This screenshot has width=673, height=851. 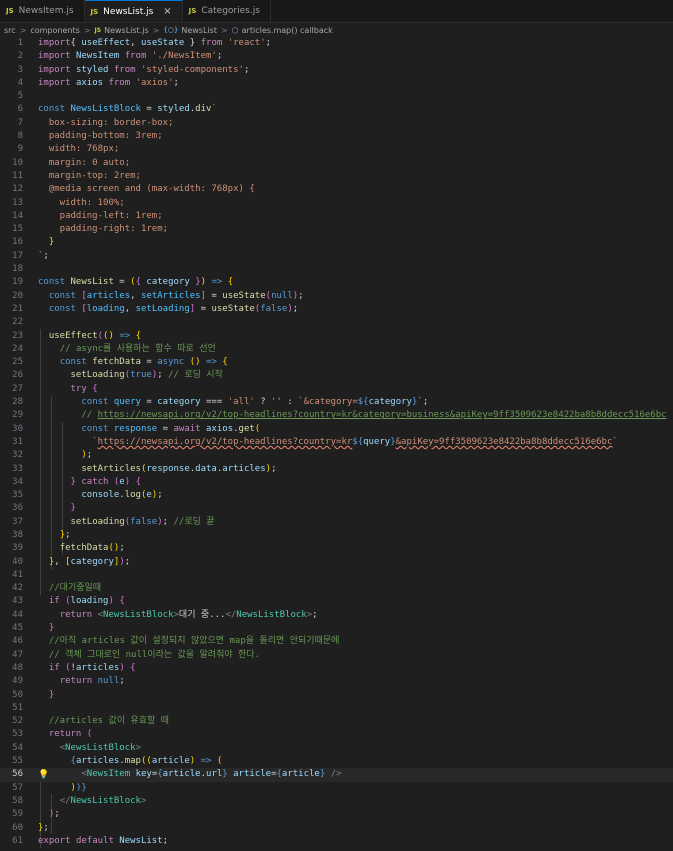 What do you see at coordinates (336, 482) in the screenshot?
I see `code-line: 34 } catch (e) {` at bounding box center [336, 482].